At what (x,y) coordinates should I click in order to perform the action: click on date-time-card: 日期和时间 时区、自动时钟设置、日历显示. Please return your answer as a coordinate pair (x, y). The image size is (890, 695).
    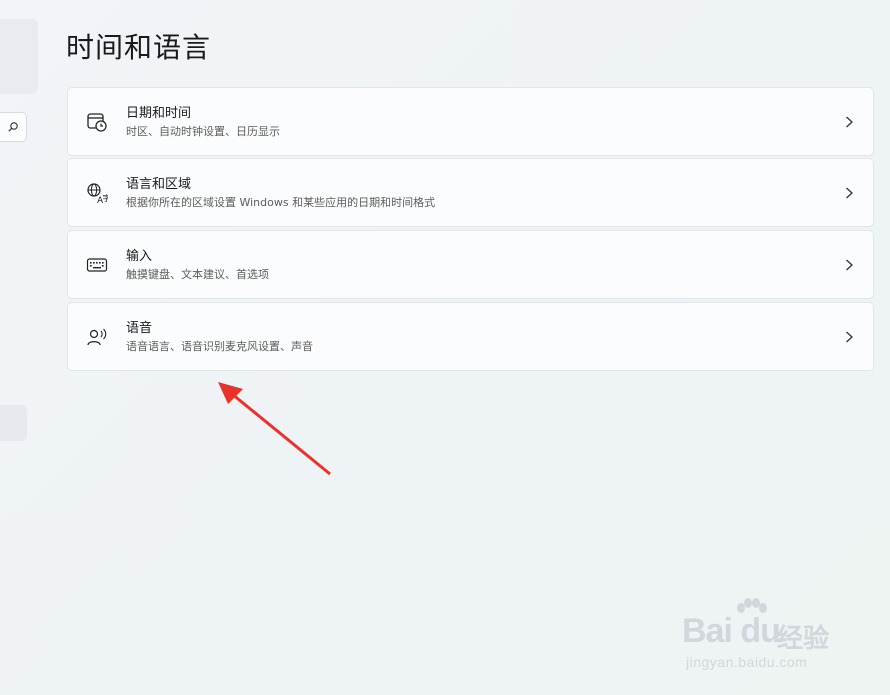
    Looking at the image, I should click on (470, 121).